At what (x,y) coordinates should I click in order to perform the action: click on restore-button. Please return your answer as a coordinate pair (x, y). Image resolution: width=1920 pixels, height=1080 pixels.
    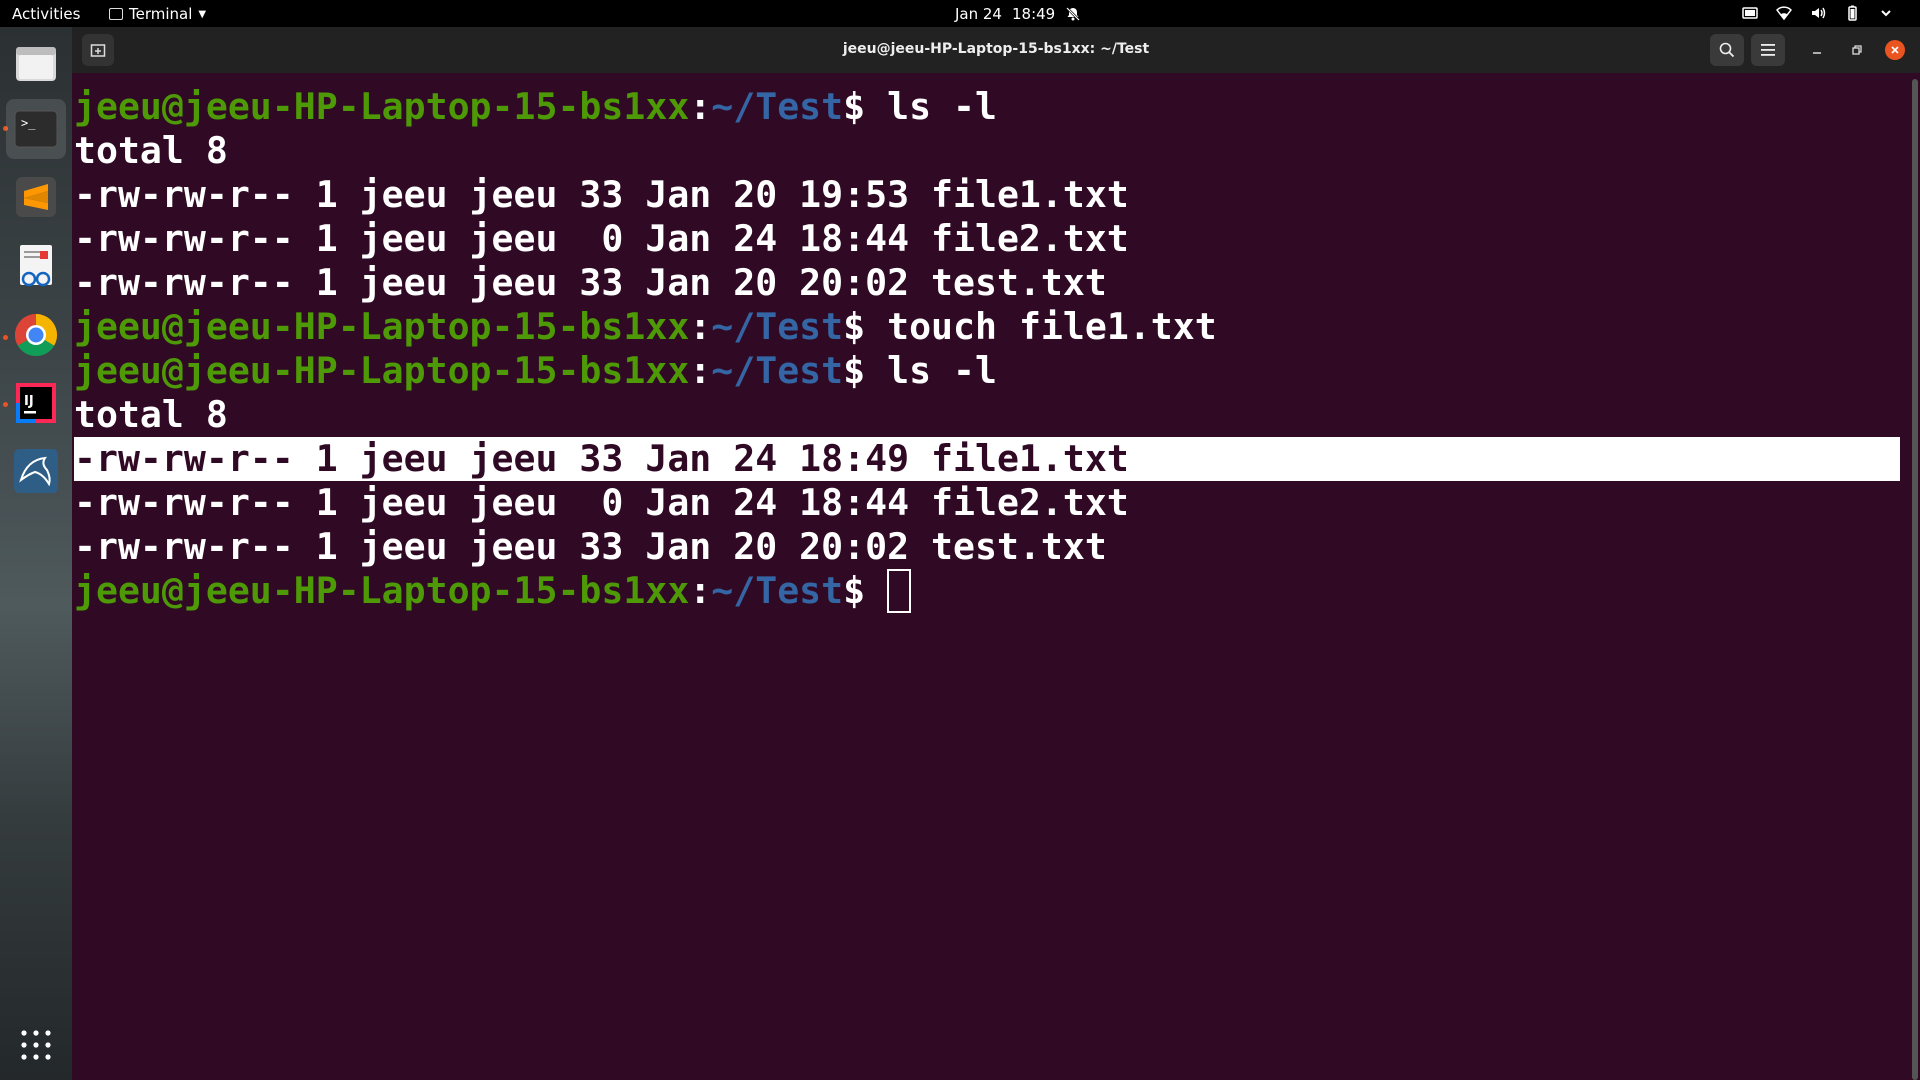
    Looking at the image, I should click on (1857, 50).